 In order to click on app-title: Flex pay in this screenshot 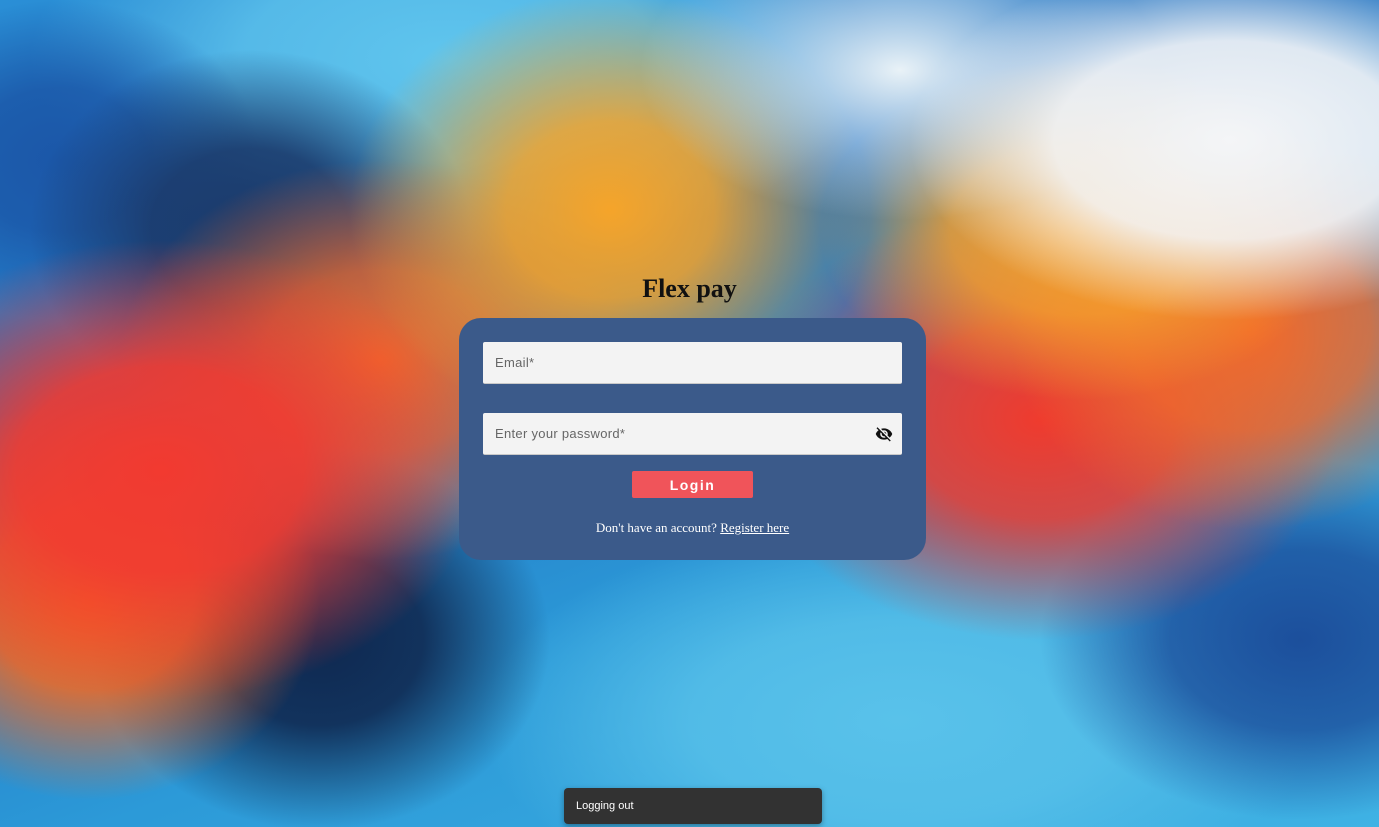, I will do `click(689, 288)`.